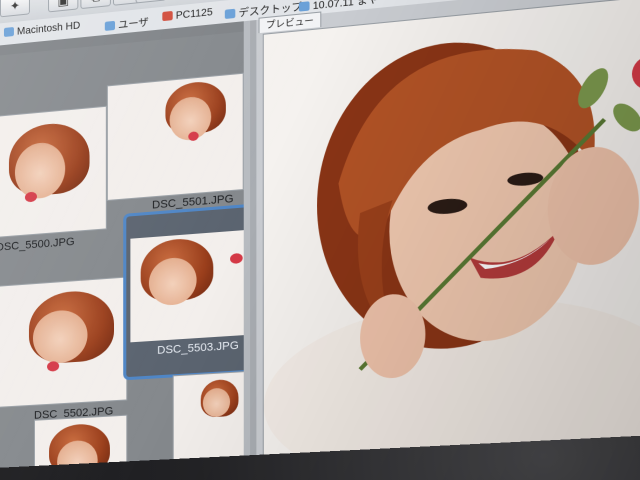 Image resolution: width=640 pixels, height=480 pixels. I want to click on drive-icon, so click(8, 32).